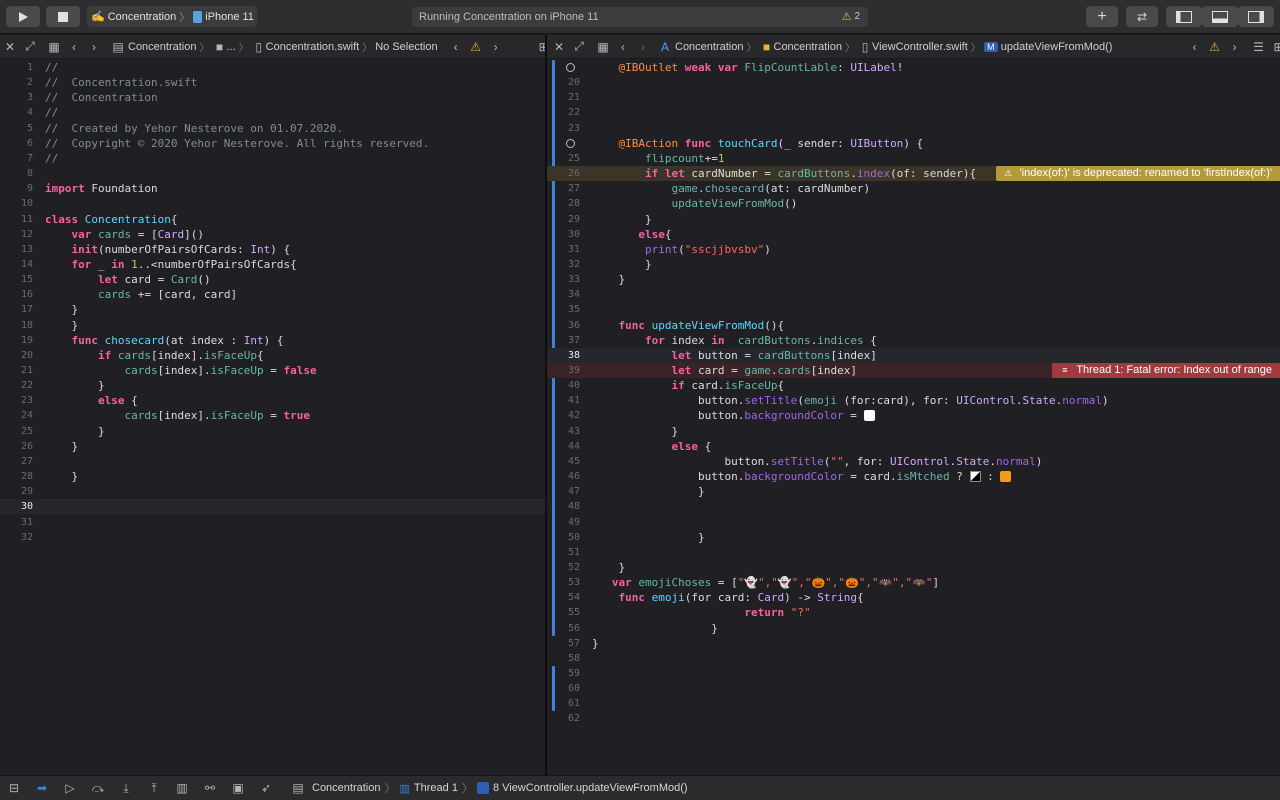  I want to click on code-line: 35, so click(913, 309).